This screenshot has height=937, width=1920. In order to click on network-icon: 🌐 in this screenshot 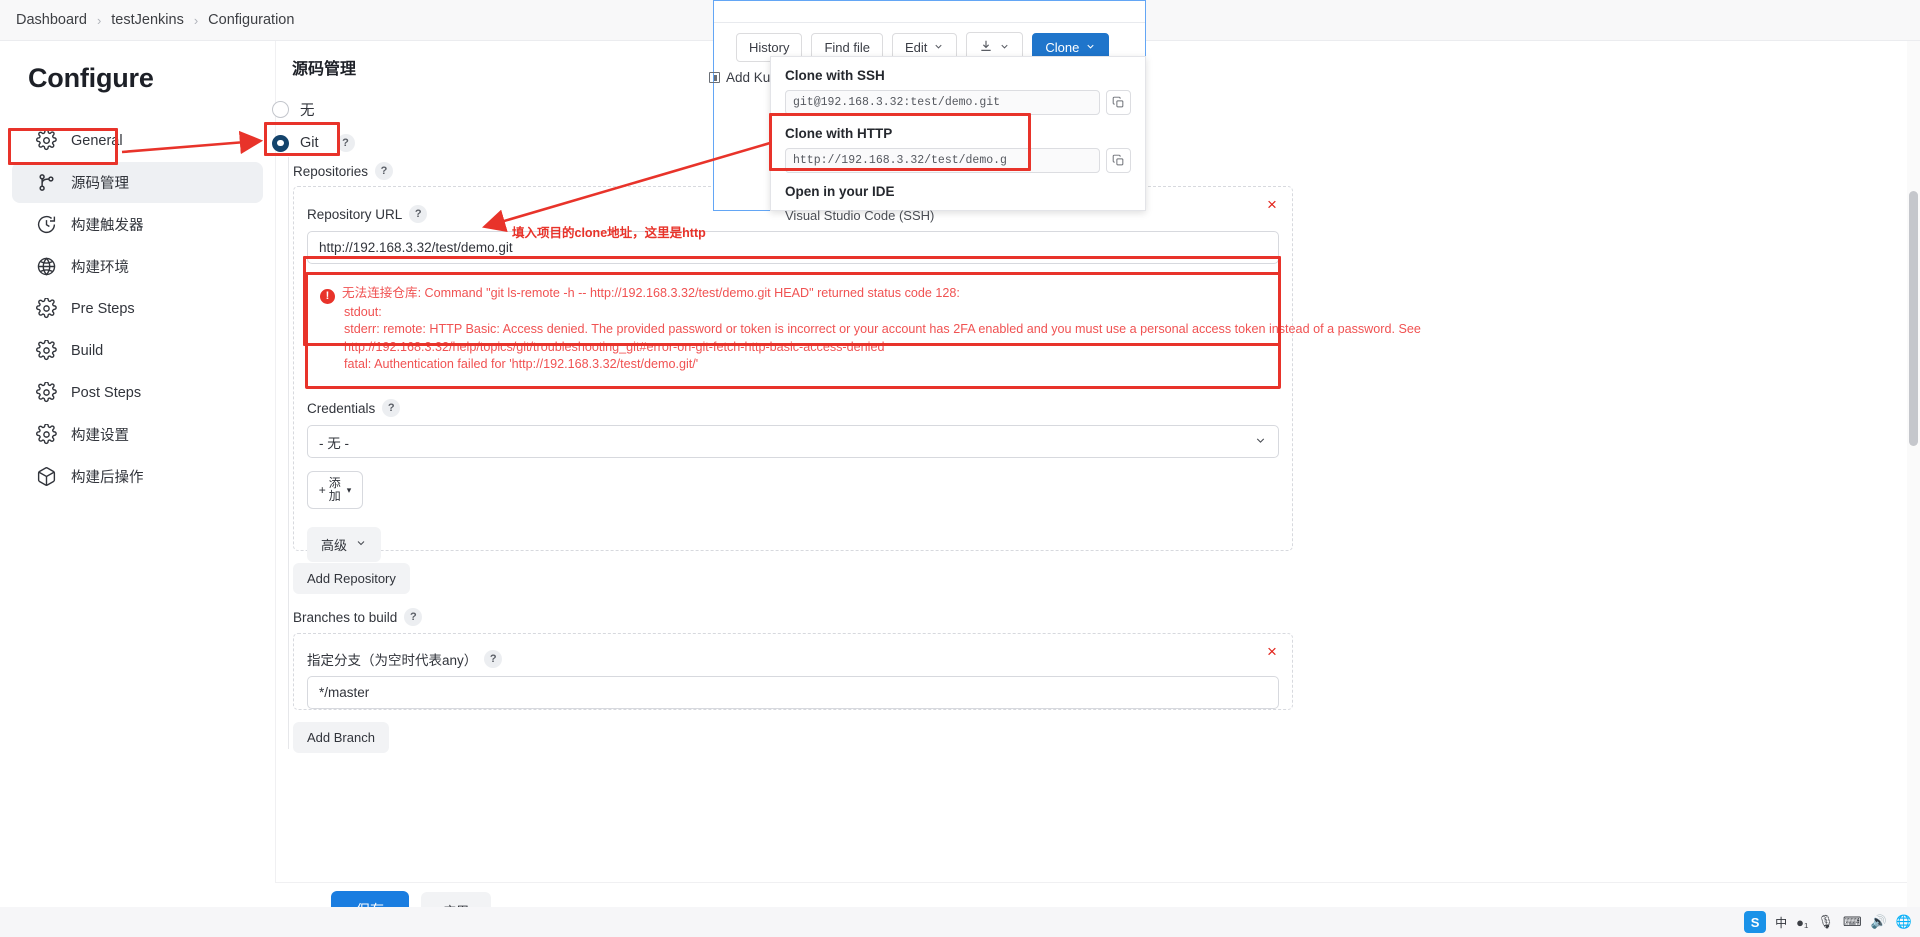, I will do `click(1904, 922)`.